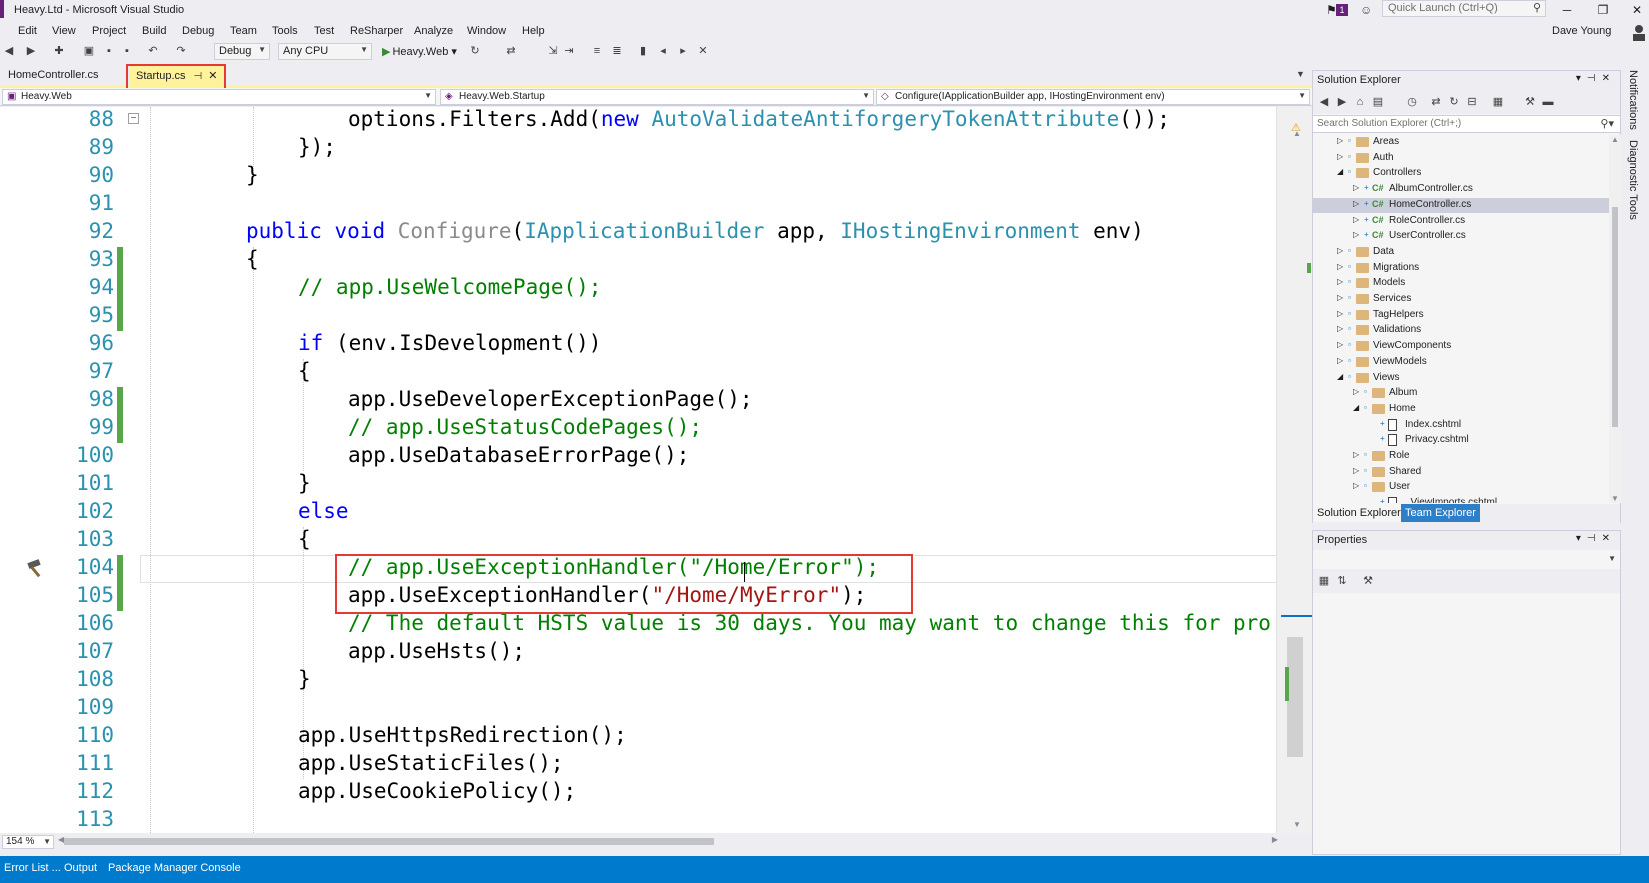 The image size is (1649, 883). I want to click on solution-tree-scrollbar: ▲ ▼, so click(1615, 319).